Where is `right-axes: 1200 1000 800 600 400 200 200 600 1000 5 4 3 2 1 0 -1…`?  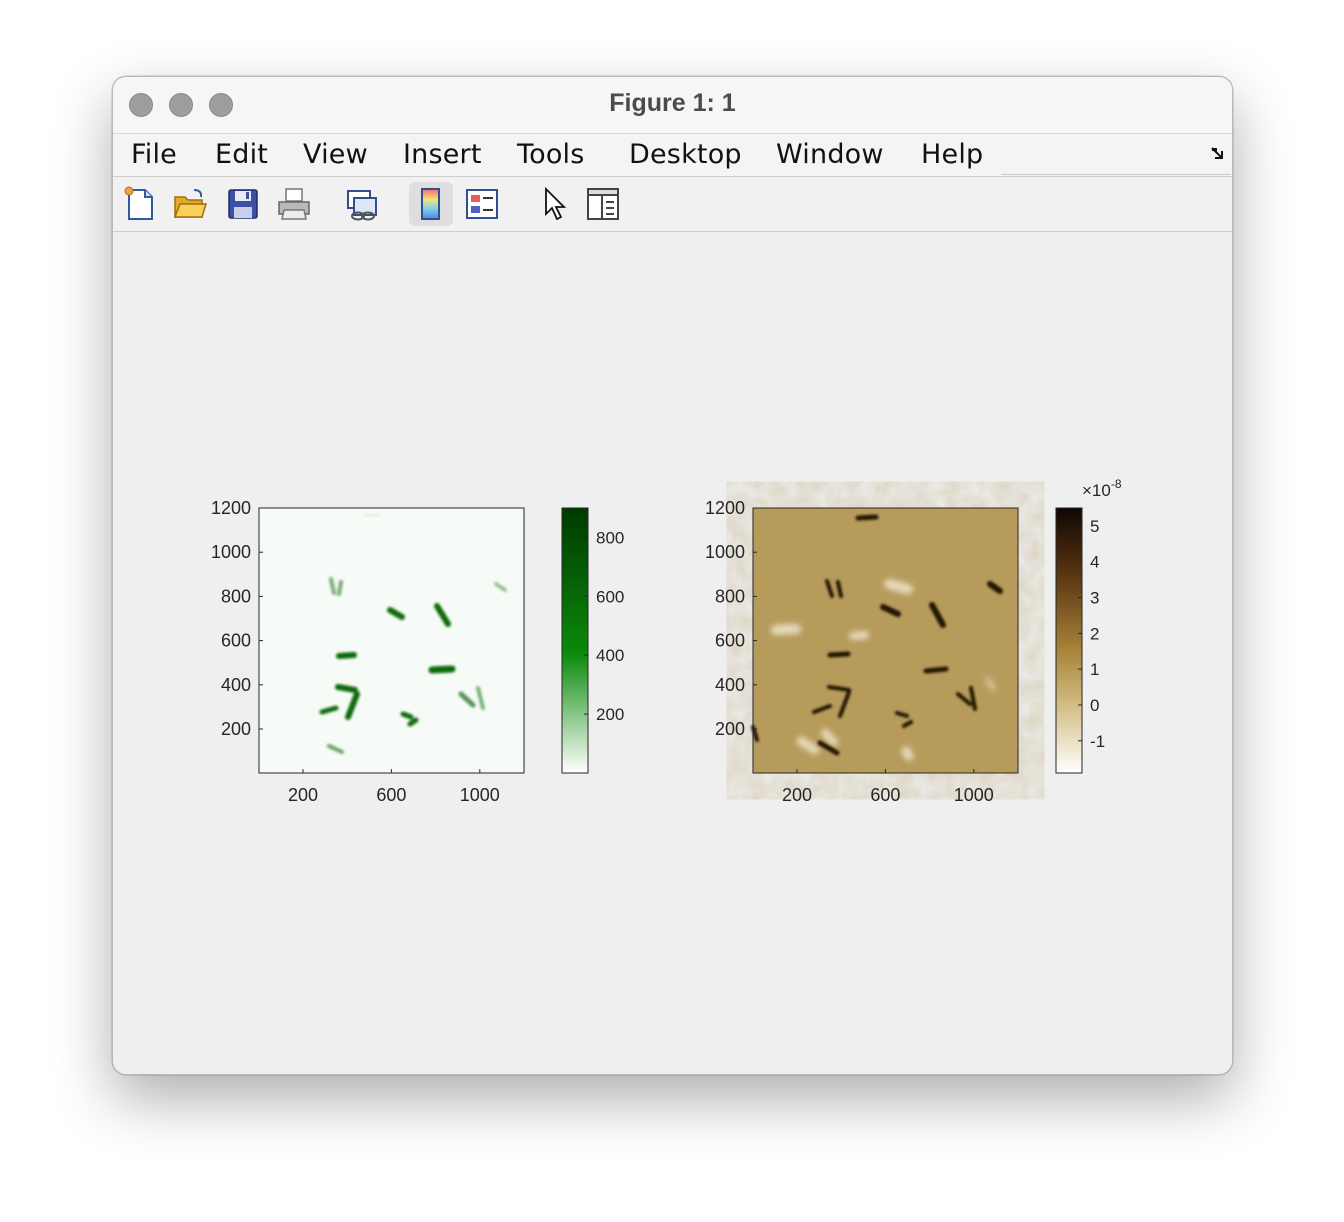
right-axes: 1200 1000 800 600 400 200 200 600 1000 5 4 3 2 1 0 -1… is located at coordinates (913, 641).